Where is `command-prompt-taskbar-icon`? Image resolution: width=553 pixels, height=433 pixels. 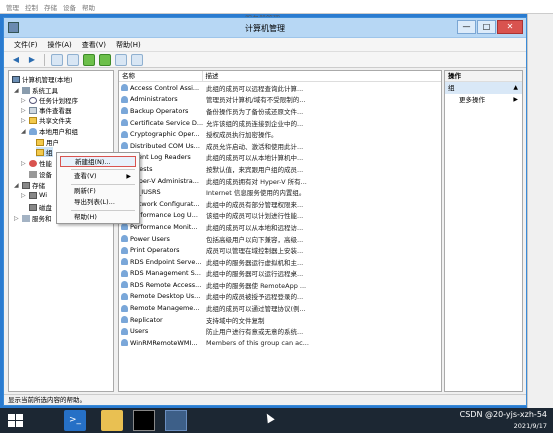
command-prompt-taskbar-icon is located at coordinates (144, 420).